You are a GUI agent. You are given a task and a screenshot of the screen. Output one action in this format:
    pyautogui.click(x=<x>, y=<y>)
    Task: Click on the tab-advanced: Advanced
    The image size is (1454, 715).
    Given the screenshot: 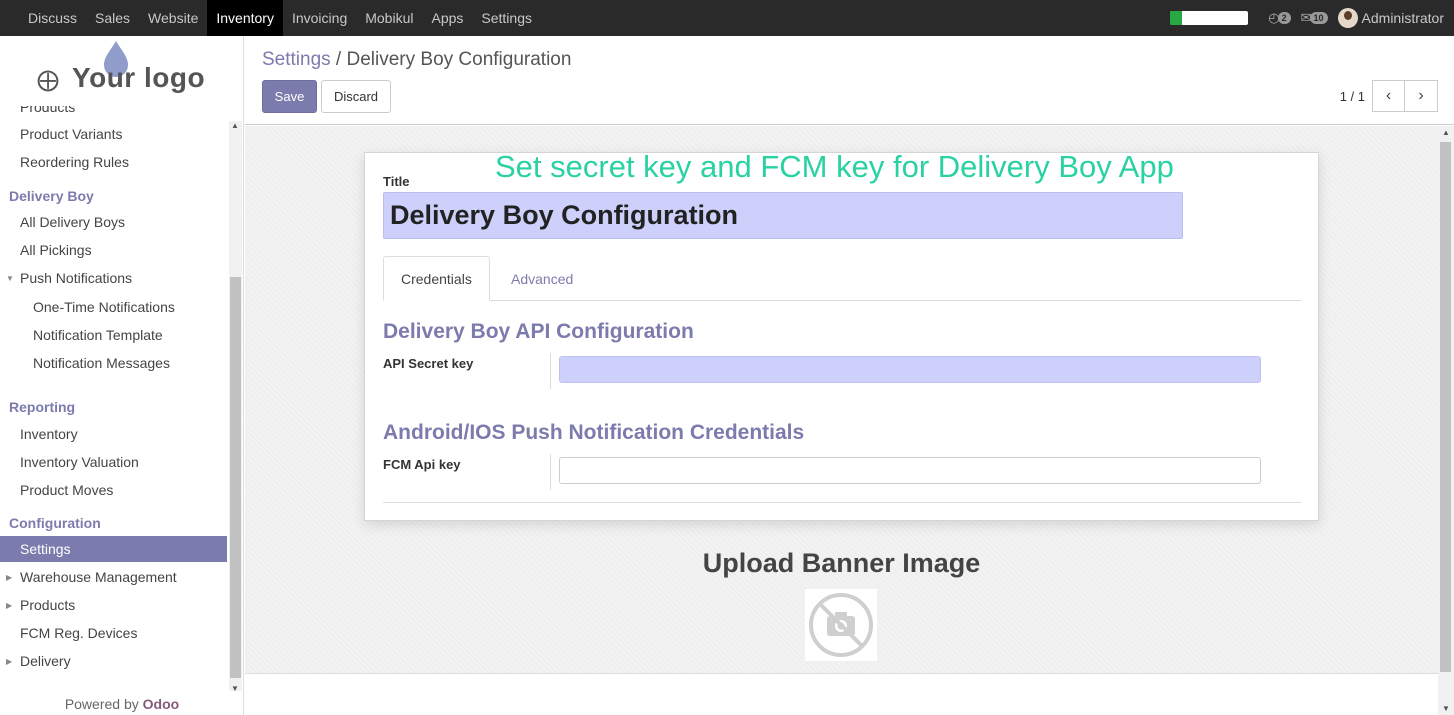 What is the action you would take?
    pyautogui.click(x=542, y=278)
    